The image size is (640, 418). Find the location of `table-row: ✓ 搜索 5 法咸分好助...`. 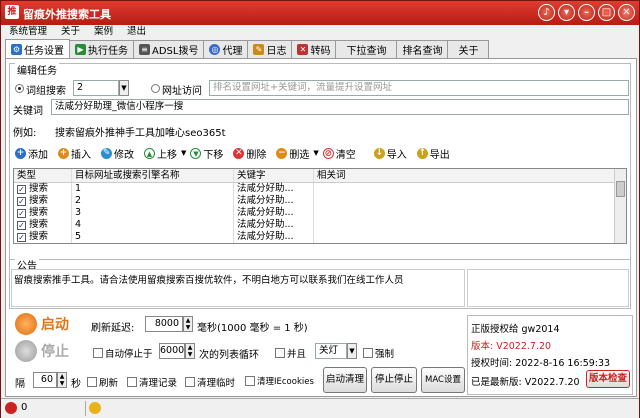

table-row: ✓ 搜索 5 法咸分好助... is located at coordinates (320, 237).